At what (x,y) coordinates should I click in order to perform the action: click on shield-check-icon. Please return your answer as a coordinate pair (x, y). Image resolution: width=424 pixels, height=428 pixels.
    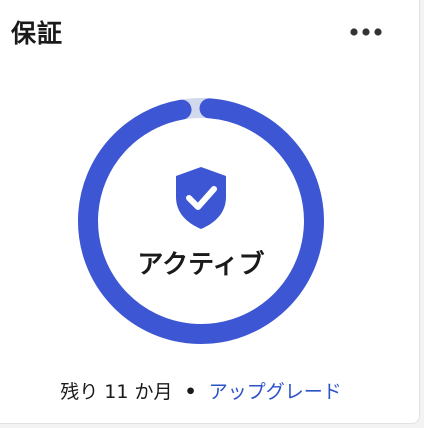
    Looking at the image, I should click on (201, 198).